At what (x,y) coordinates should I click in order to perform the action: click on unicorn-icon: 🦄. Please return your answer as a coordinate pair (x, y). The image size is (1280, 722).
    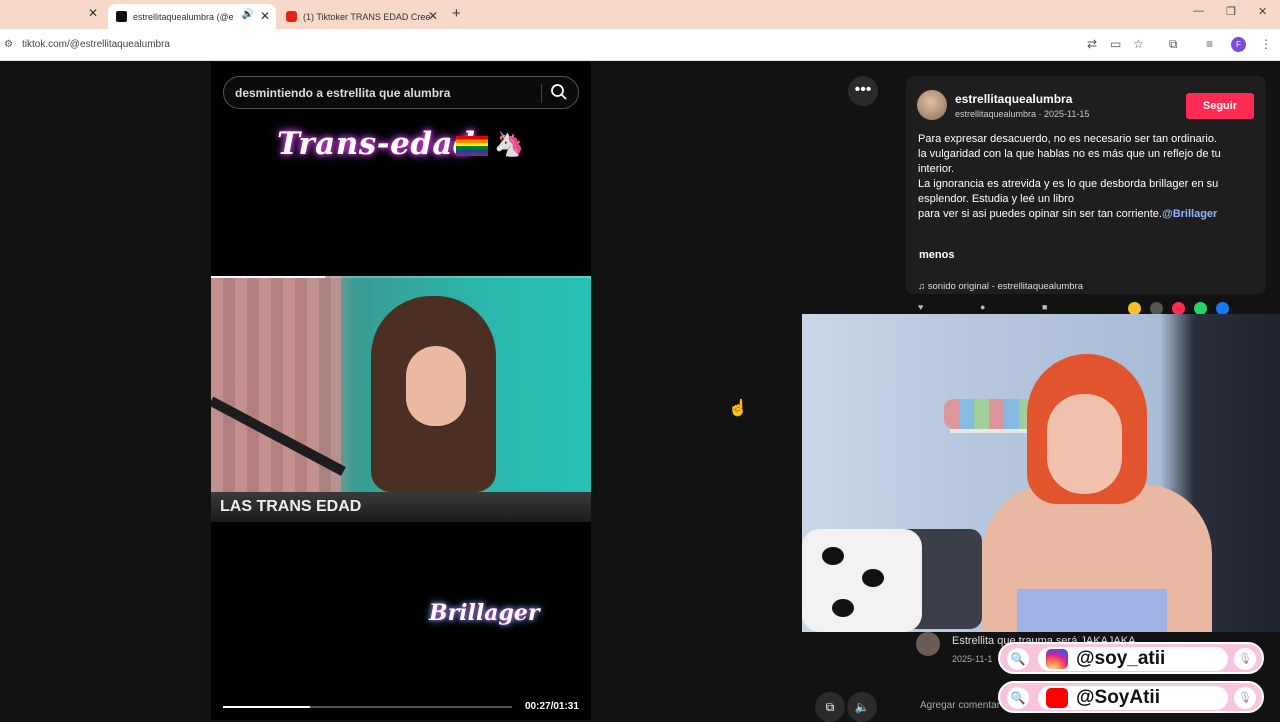
    Looking at the image, I should click on (509, 144).